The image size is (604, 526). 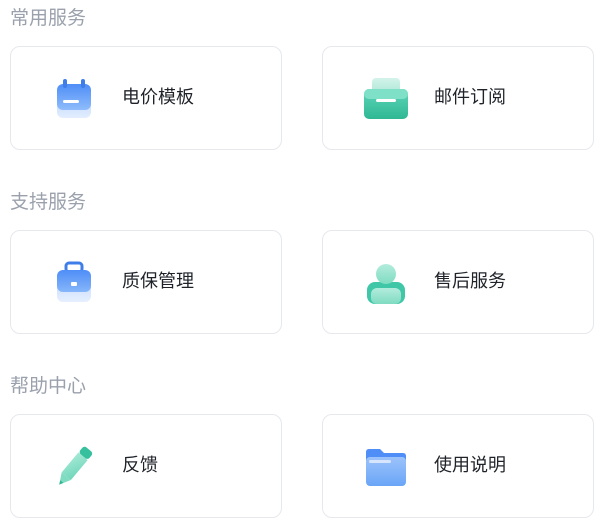 I want to click on mail-icon, so click(x=386, y=99).